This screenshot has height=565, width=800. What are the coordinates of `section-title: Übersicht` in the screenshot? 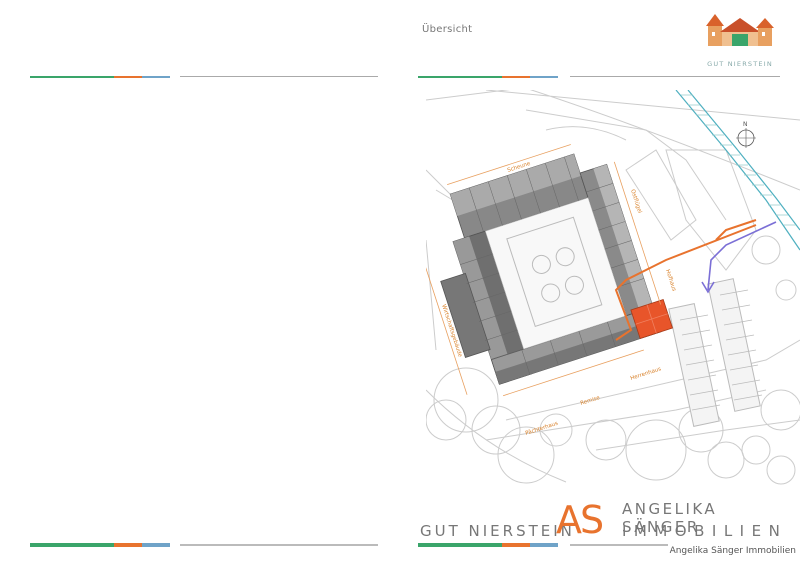 It's located at (447, 29).